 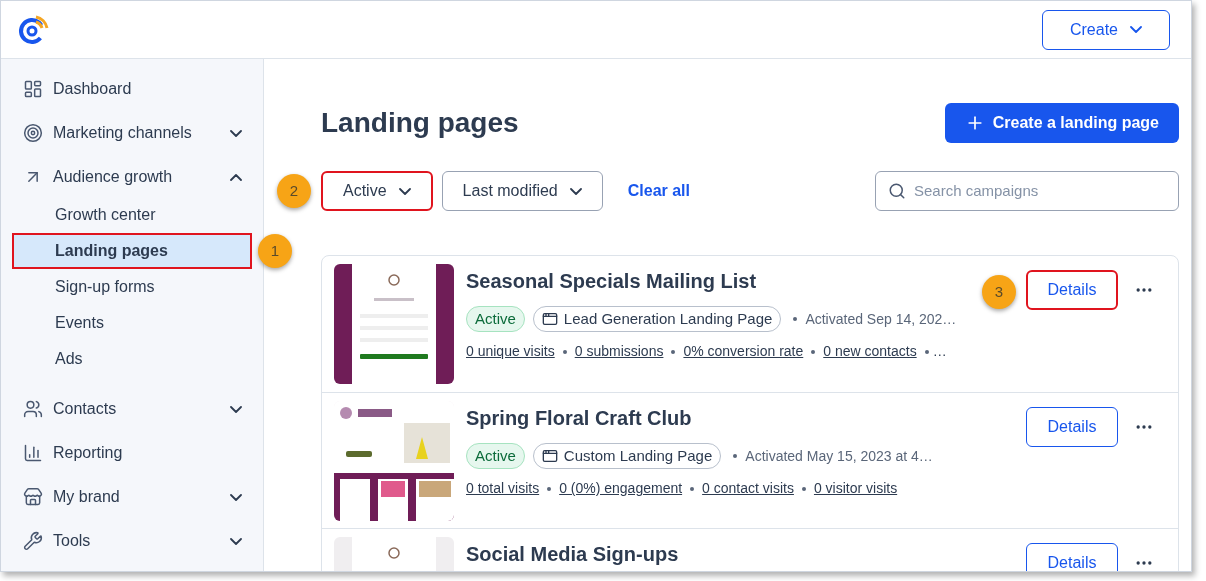 What do you see at coordinates (132, 89) in the screenshot?
I see `sidebar-item: Dashboard` at bounding box center [132, 89].